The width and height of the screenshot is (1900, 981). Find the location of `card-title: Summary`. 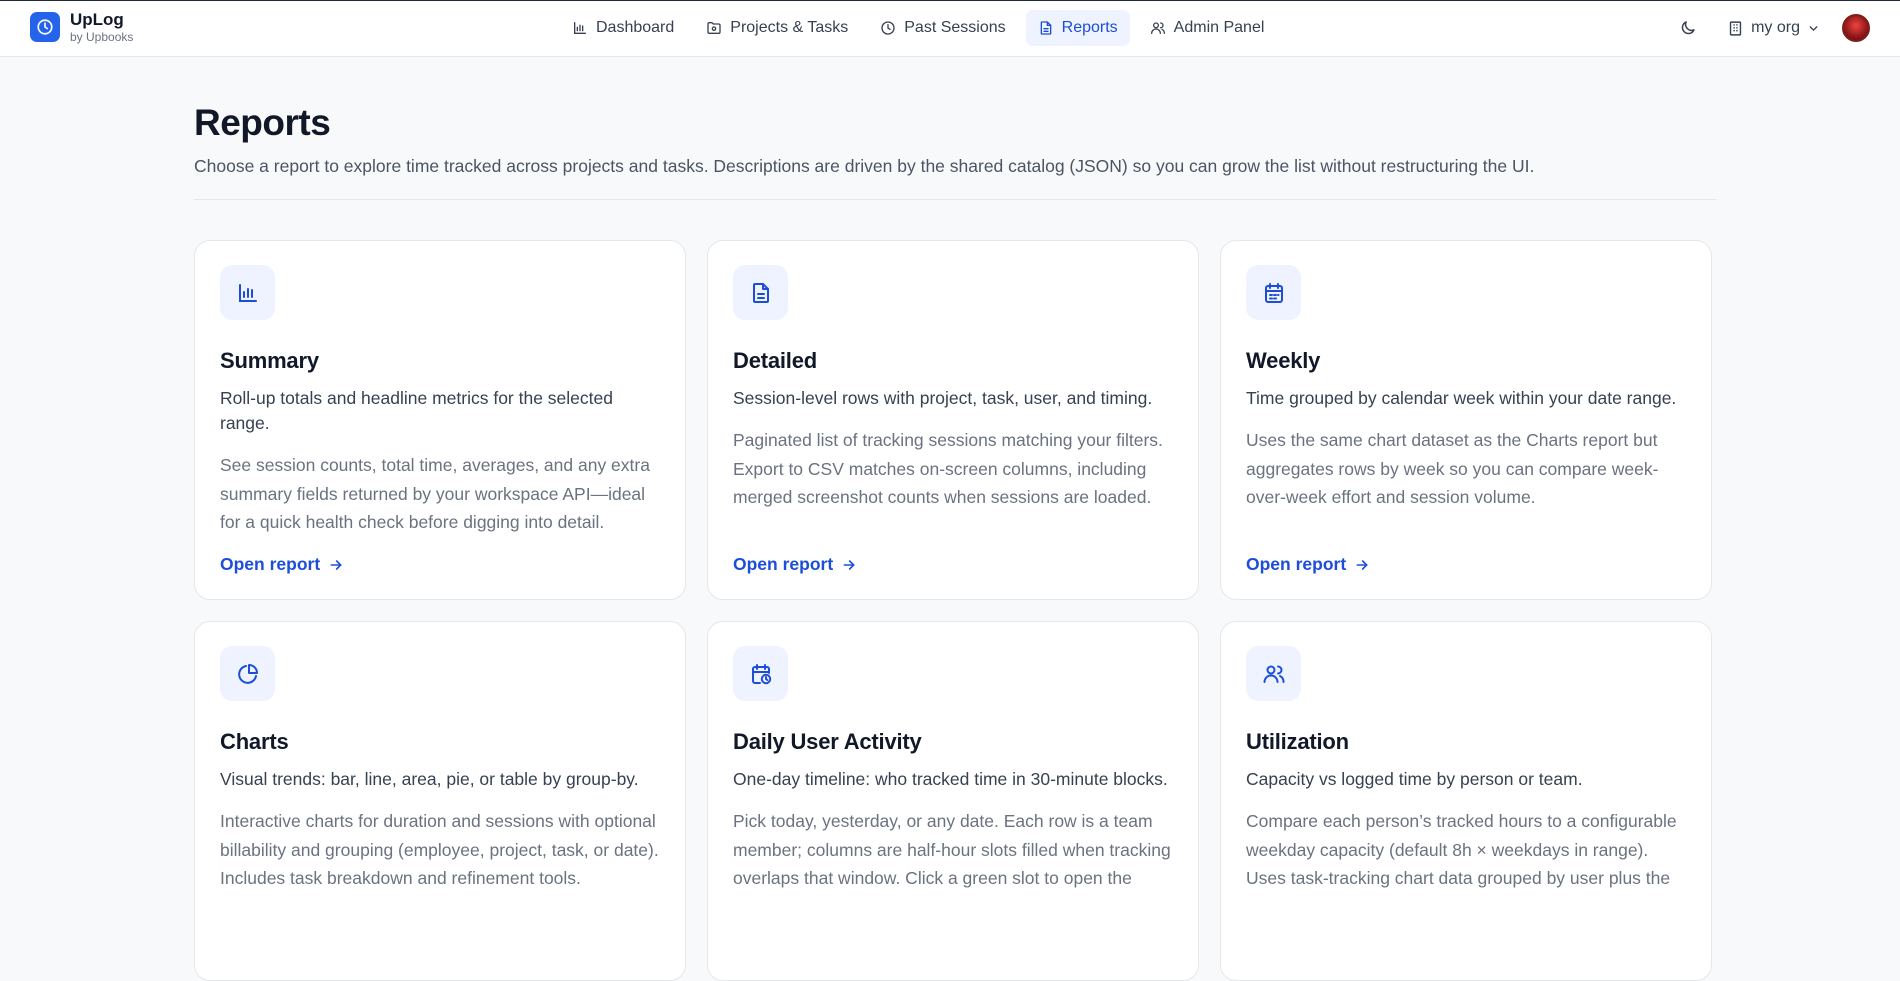

card-title: Summary is located at coordinates (269, 360).